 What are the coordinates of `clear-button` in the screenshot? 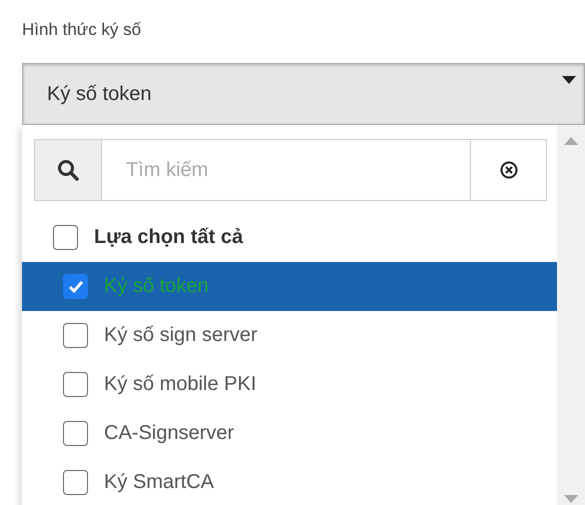 It's located at (508, 170).